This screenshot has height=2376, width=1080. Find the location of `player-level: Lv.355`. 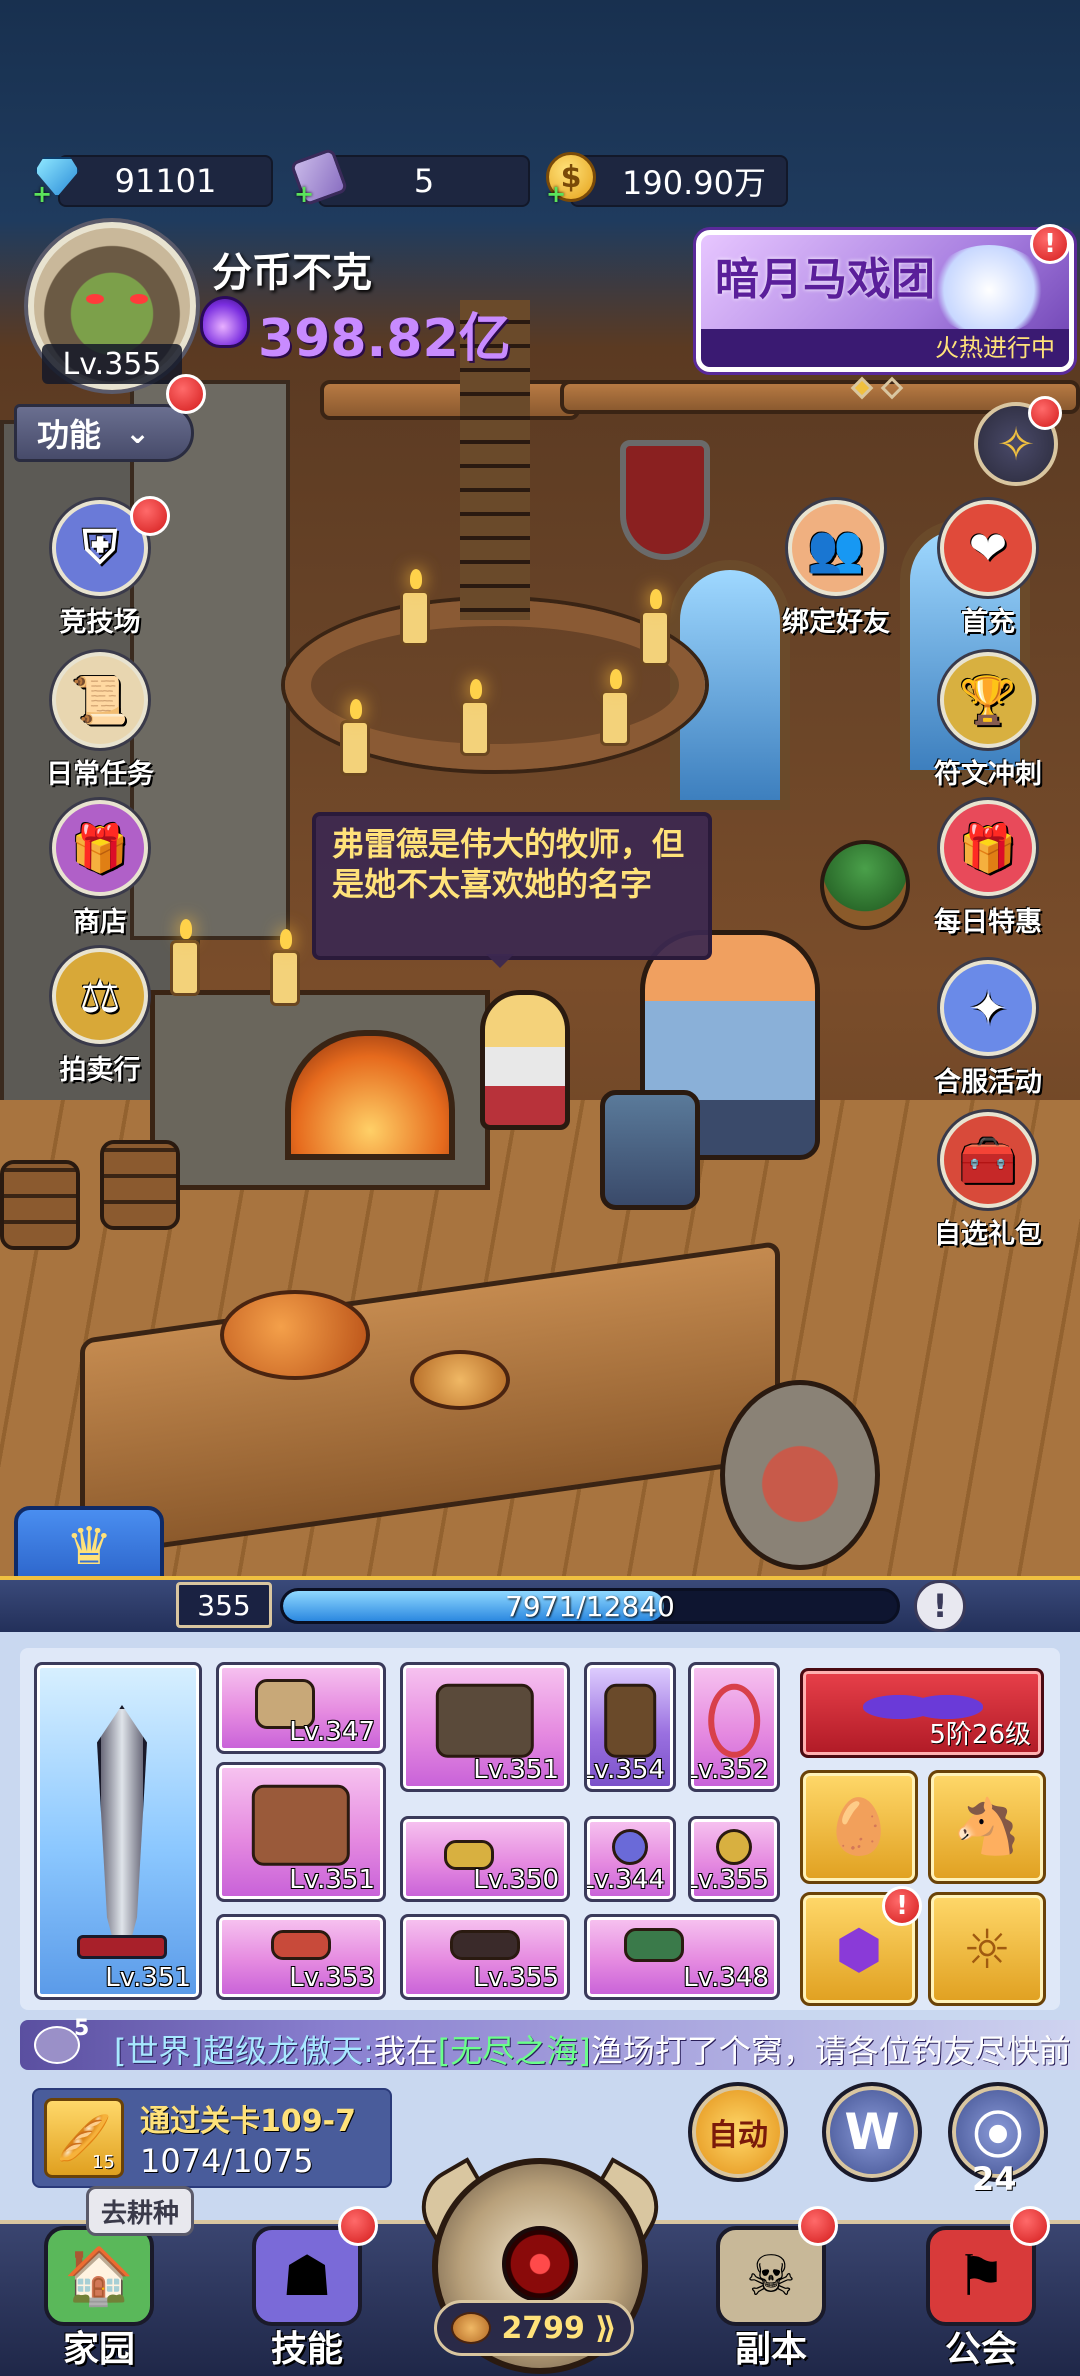

player-level: Lv.355 is located at coordinates (112, 364).